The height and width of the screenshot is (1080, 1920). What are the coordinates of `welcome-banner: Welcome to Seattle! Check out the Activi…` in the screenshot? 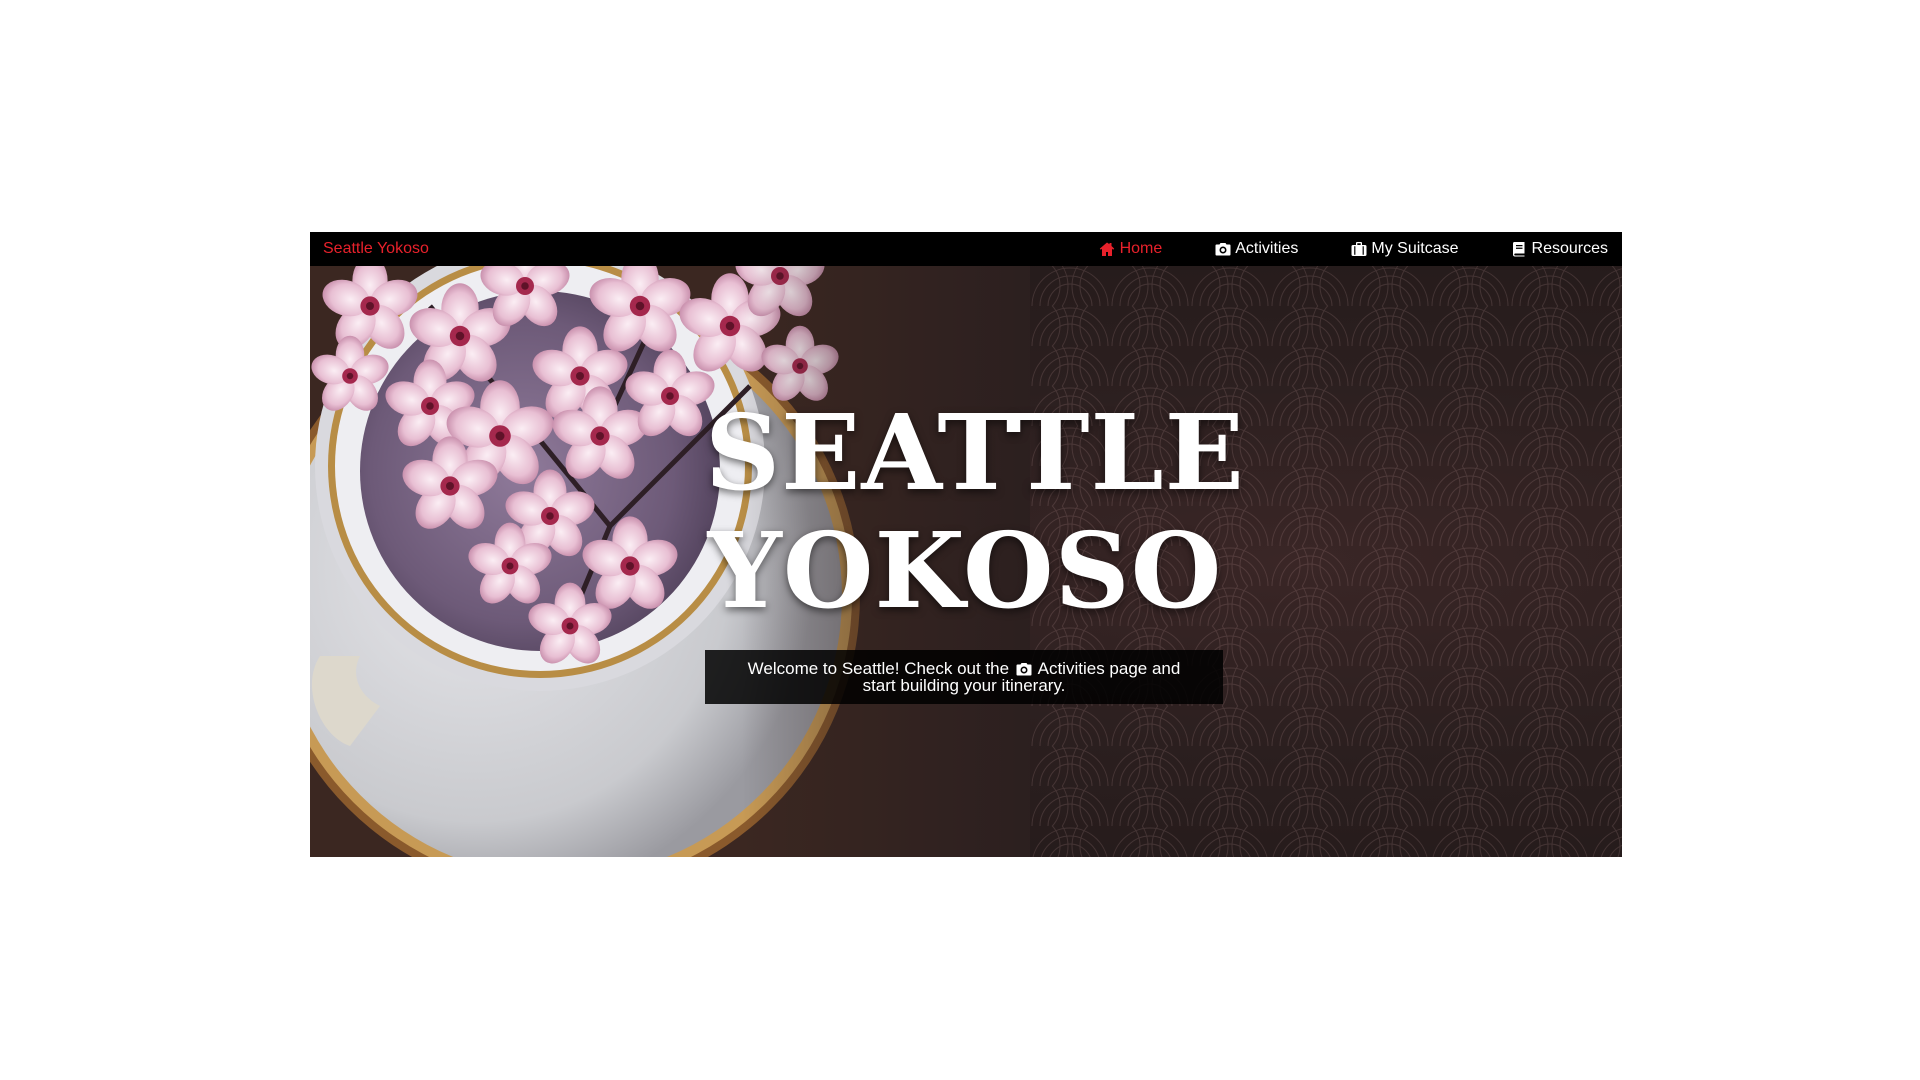 It's located at (964, 677).